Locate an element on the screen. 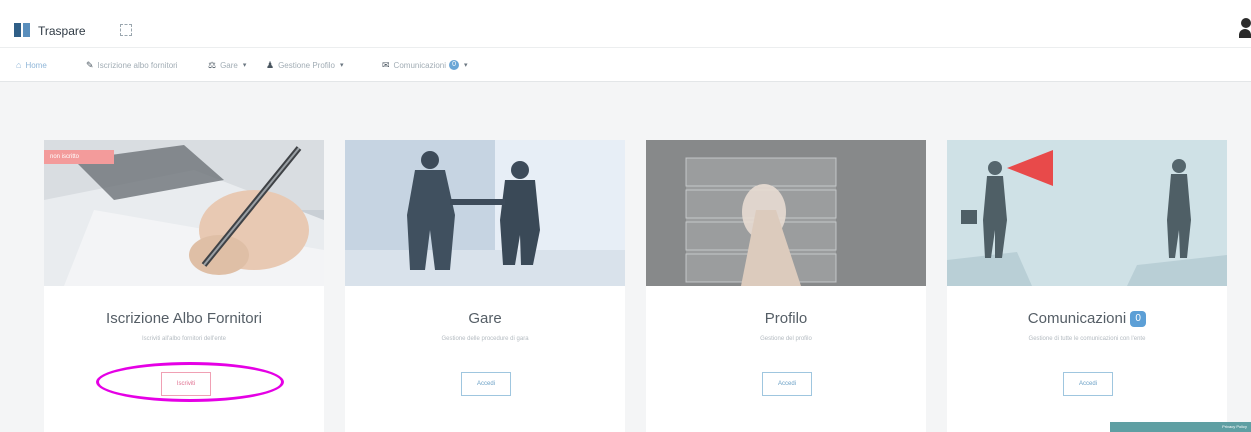 Image resolution: width=1251 pixels, height=432 pixels. nav-home: ⌂ Home is located at coordinates (31, 65).